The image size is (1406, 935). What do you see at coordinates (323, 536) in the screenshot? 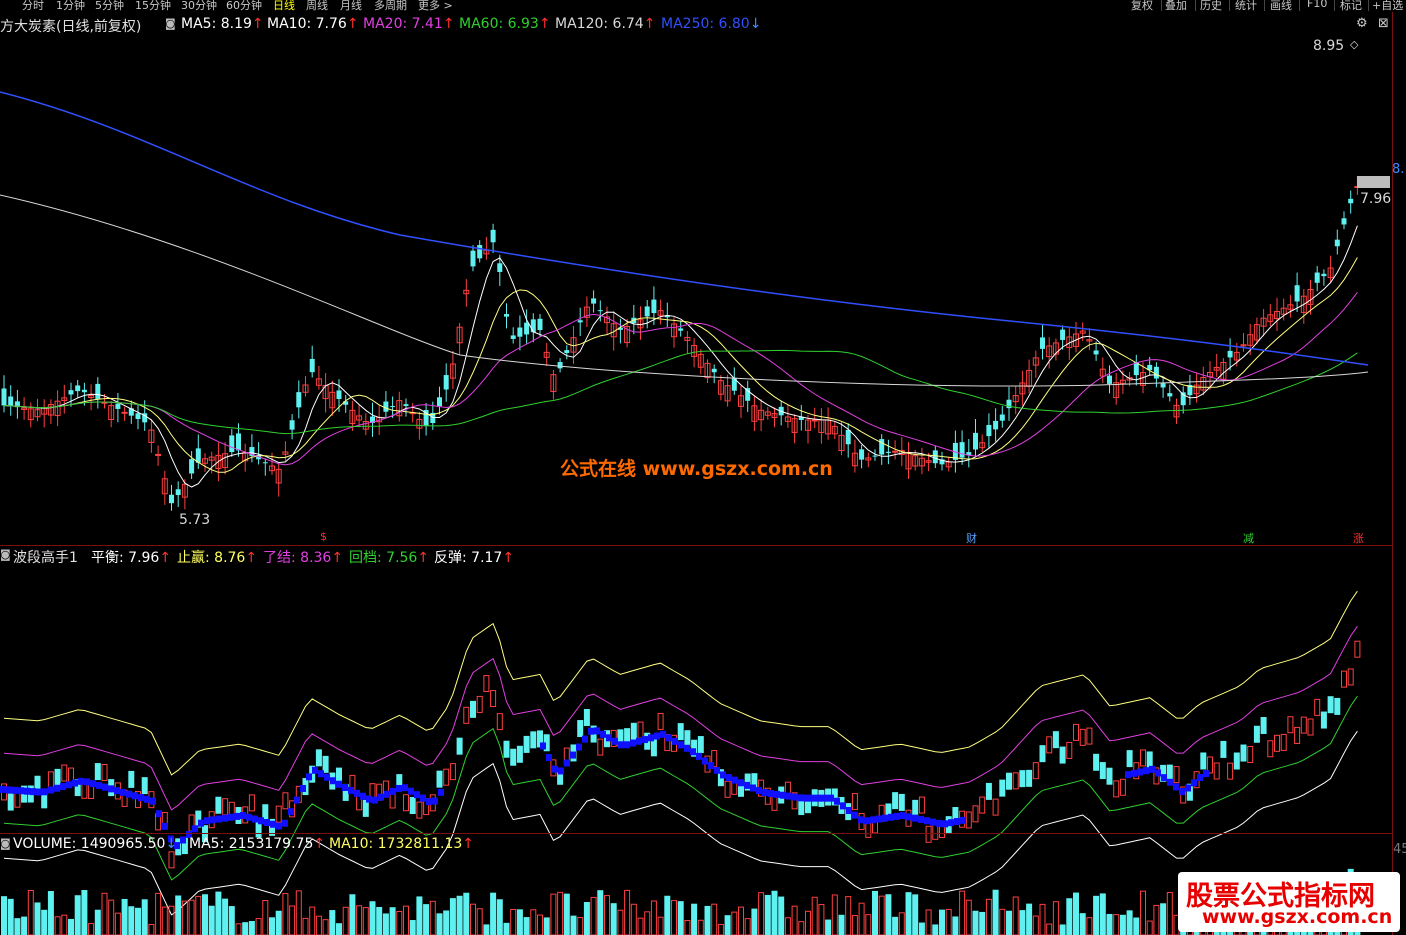
I see `dividend-marker: $` at bounding box center [323, 536].